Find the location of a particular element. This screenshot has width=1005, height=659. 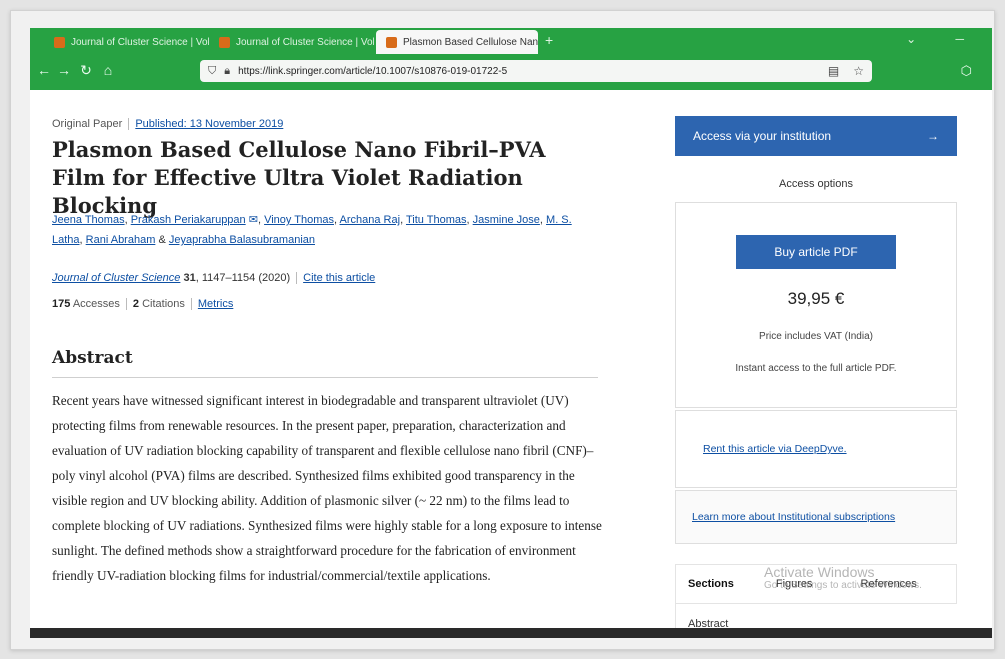

back-icon: ← is located at coordinates (44, 70).